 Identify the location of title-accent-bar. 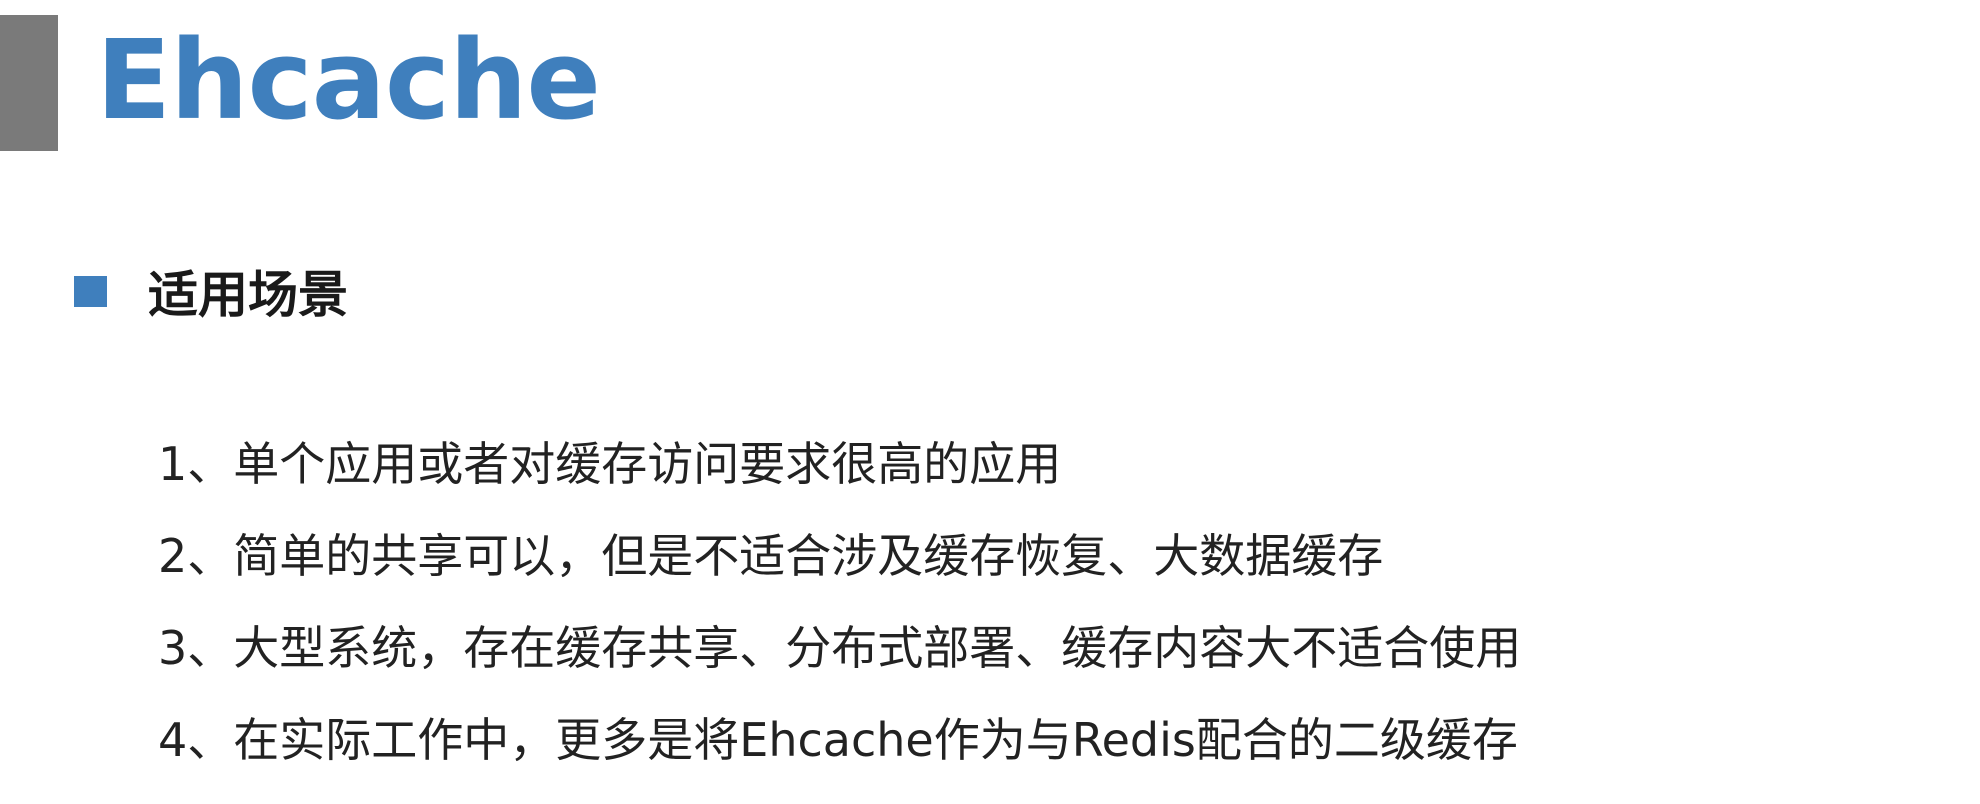
(29, 83).